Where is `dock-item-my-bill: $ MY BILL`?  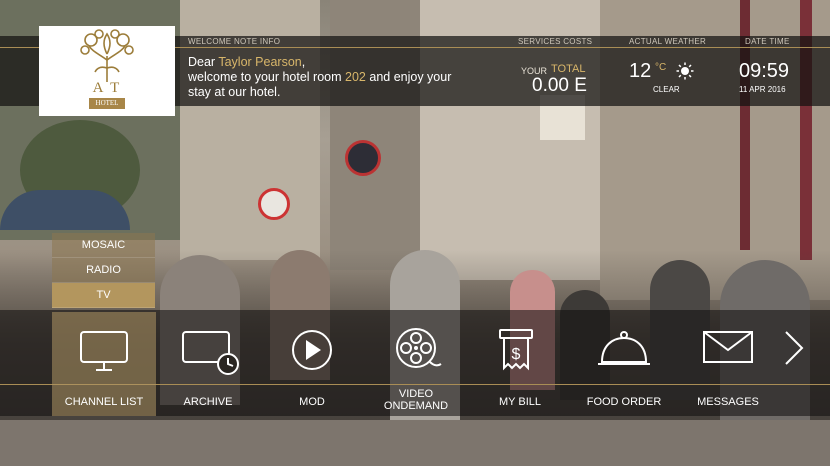 dock-item-my-bill: $ MY BILL is located at coordinates (520, 364).